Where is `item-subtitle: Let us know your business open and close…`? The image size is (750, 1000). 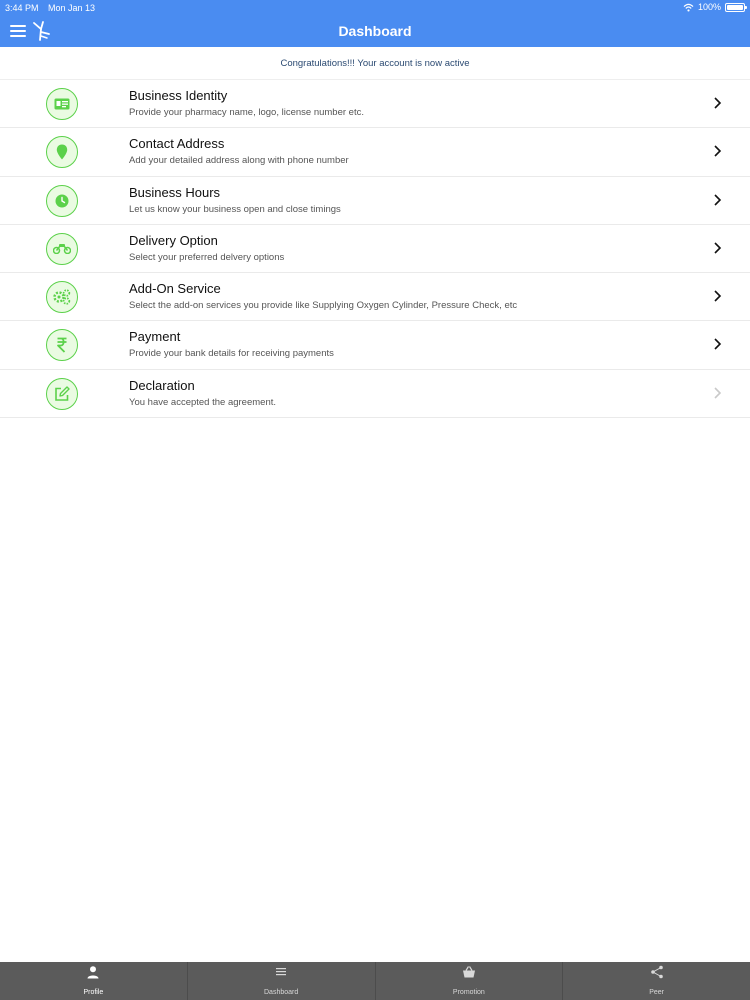 item-subtitle: Let us know your business open and close… is located at coordinates (235, 209).